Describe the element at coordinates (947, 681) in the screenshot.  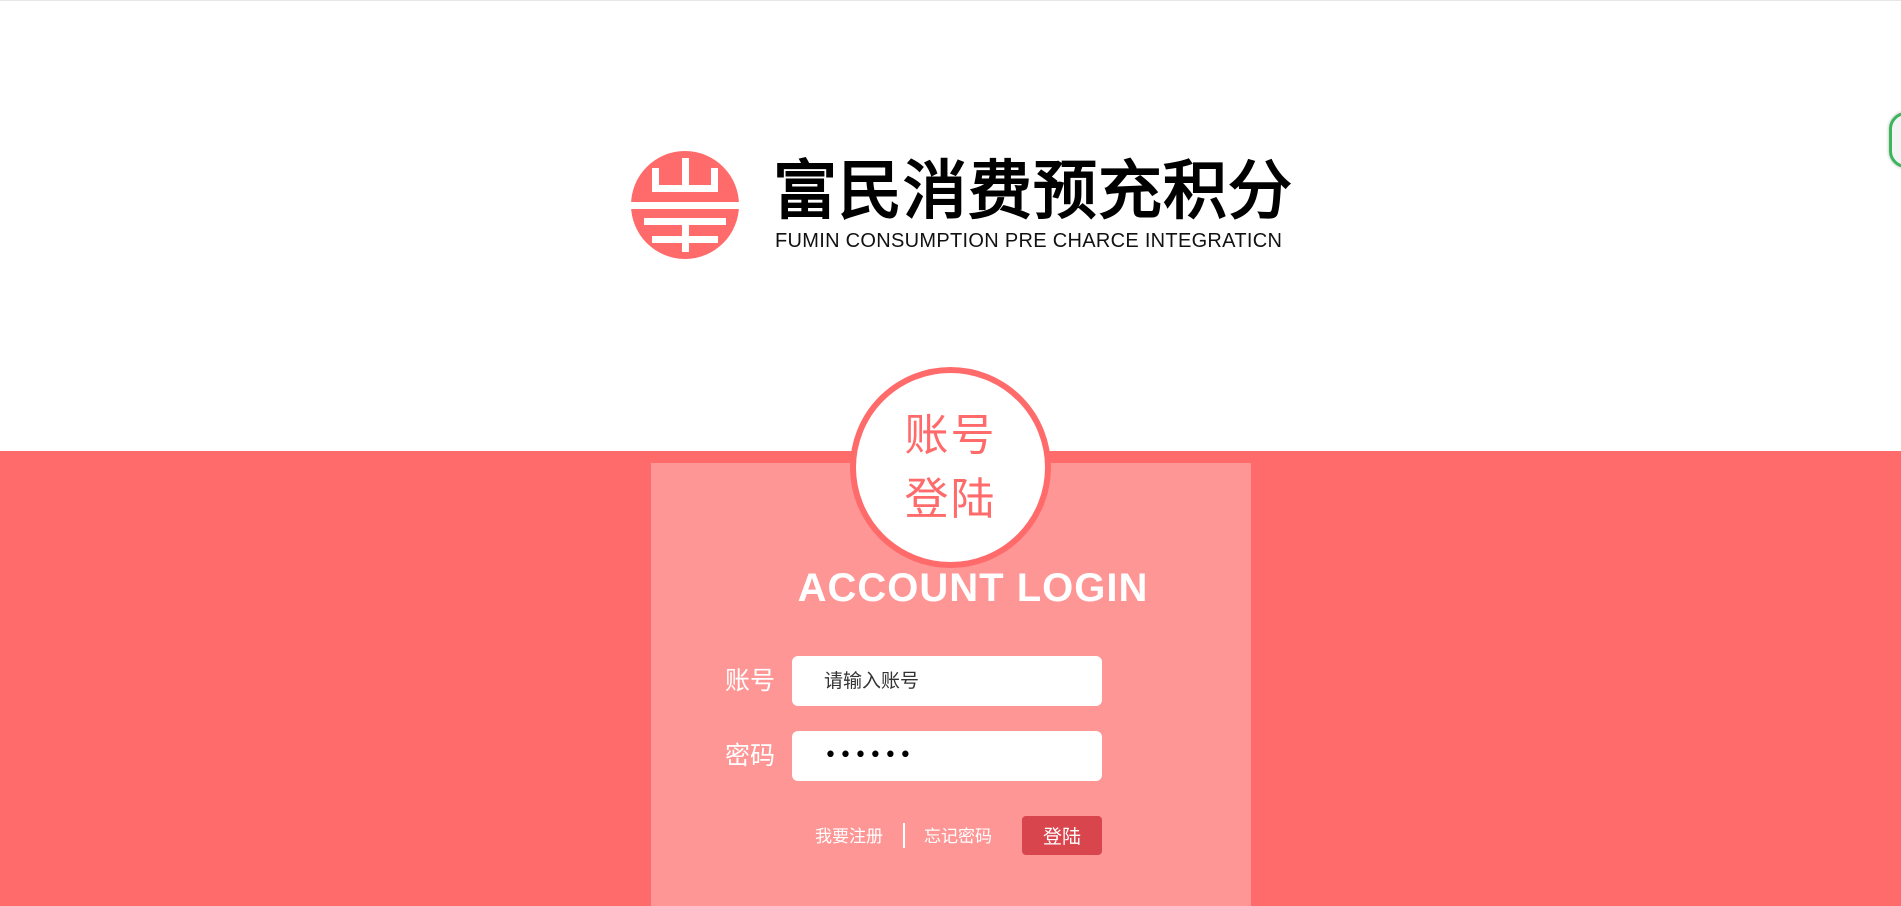
I see `account-input` at that location.